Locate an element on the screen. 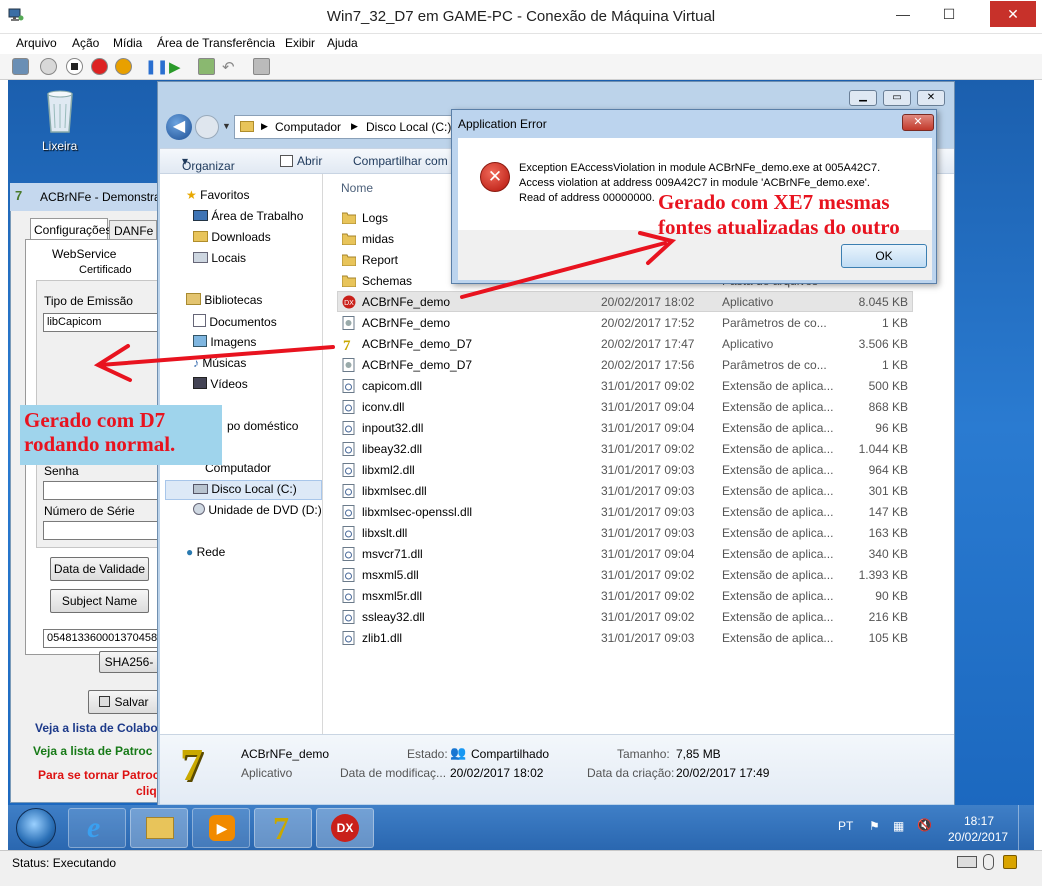 This screenshot has width=1042, height=886. delphi7-icon: 7 is located at coordinates (281, 828).